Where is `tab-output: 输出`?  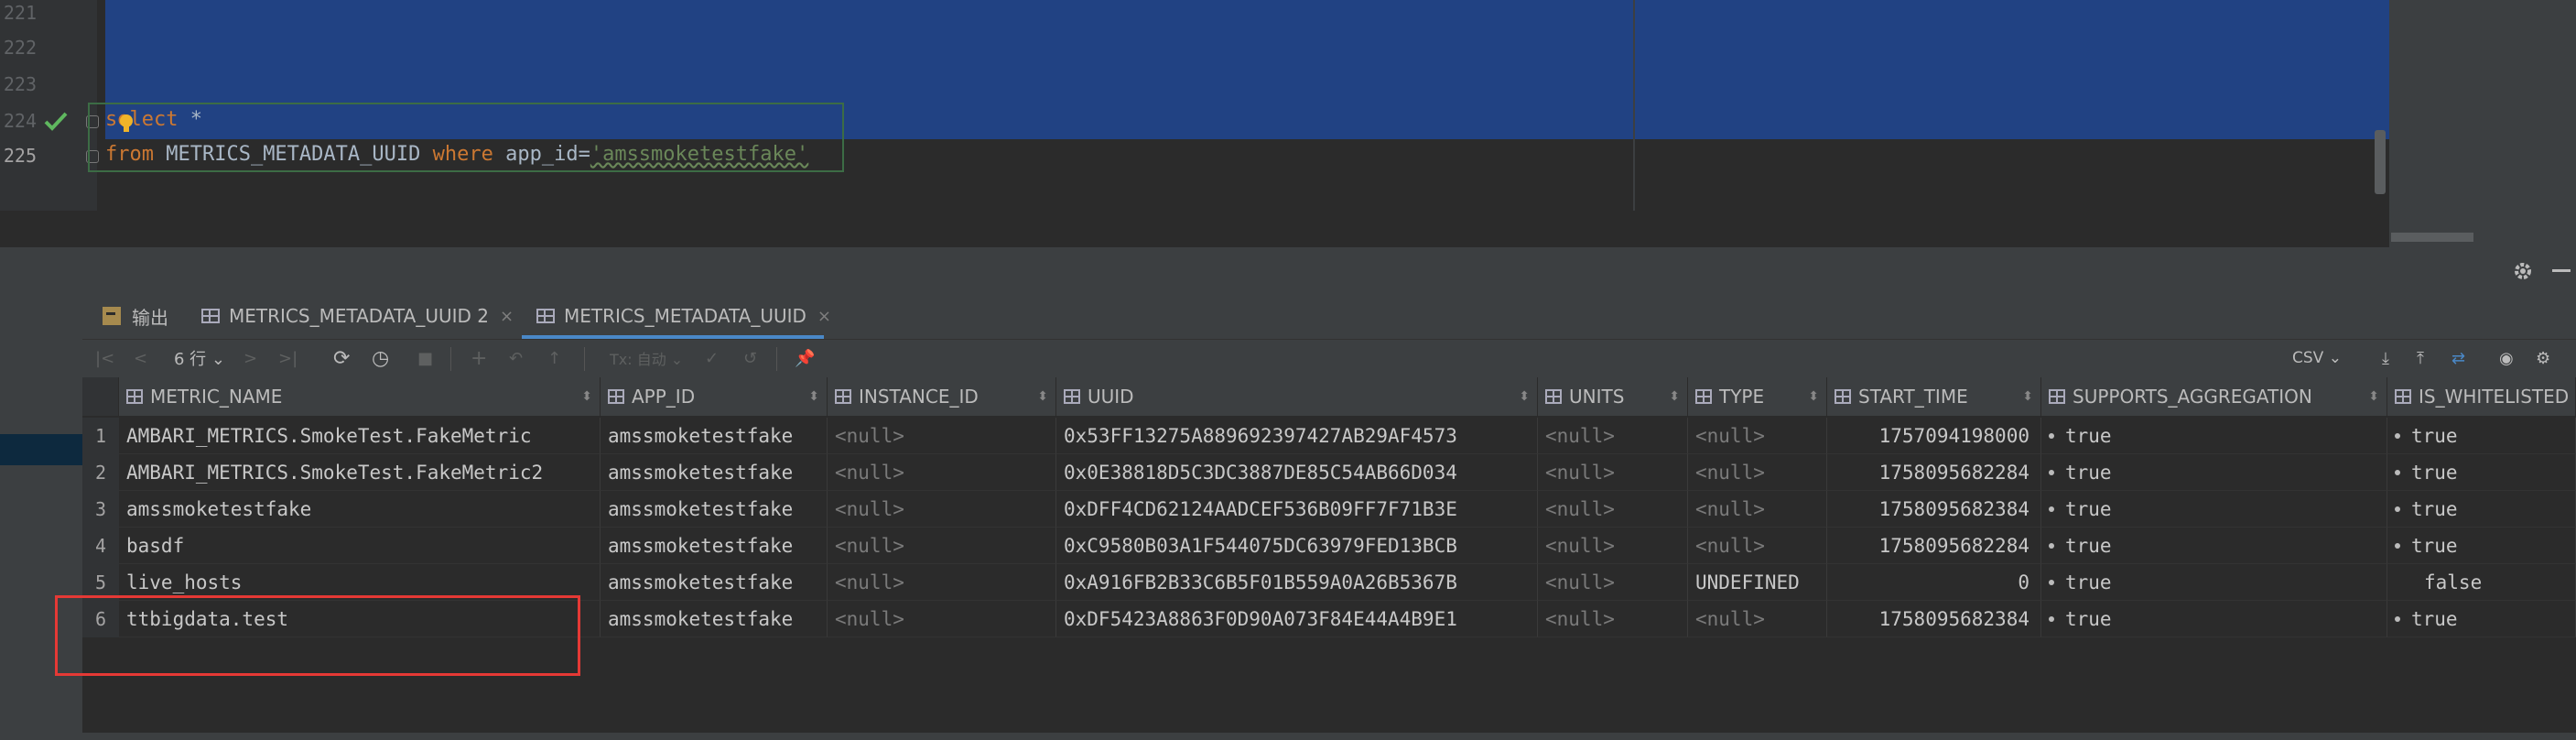 tab-output: 输出 is located at coordinates (135, 316).